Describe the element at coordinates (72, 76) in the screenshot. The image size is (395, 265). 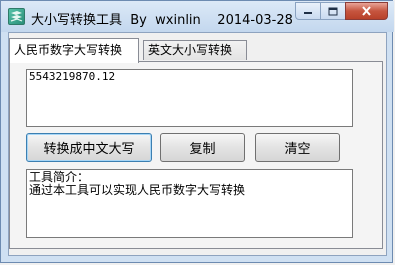
I see `number-input-value: 5543219870.12` at that location.